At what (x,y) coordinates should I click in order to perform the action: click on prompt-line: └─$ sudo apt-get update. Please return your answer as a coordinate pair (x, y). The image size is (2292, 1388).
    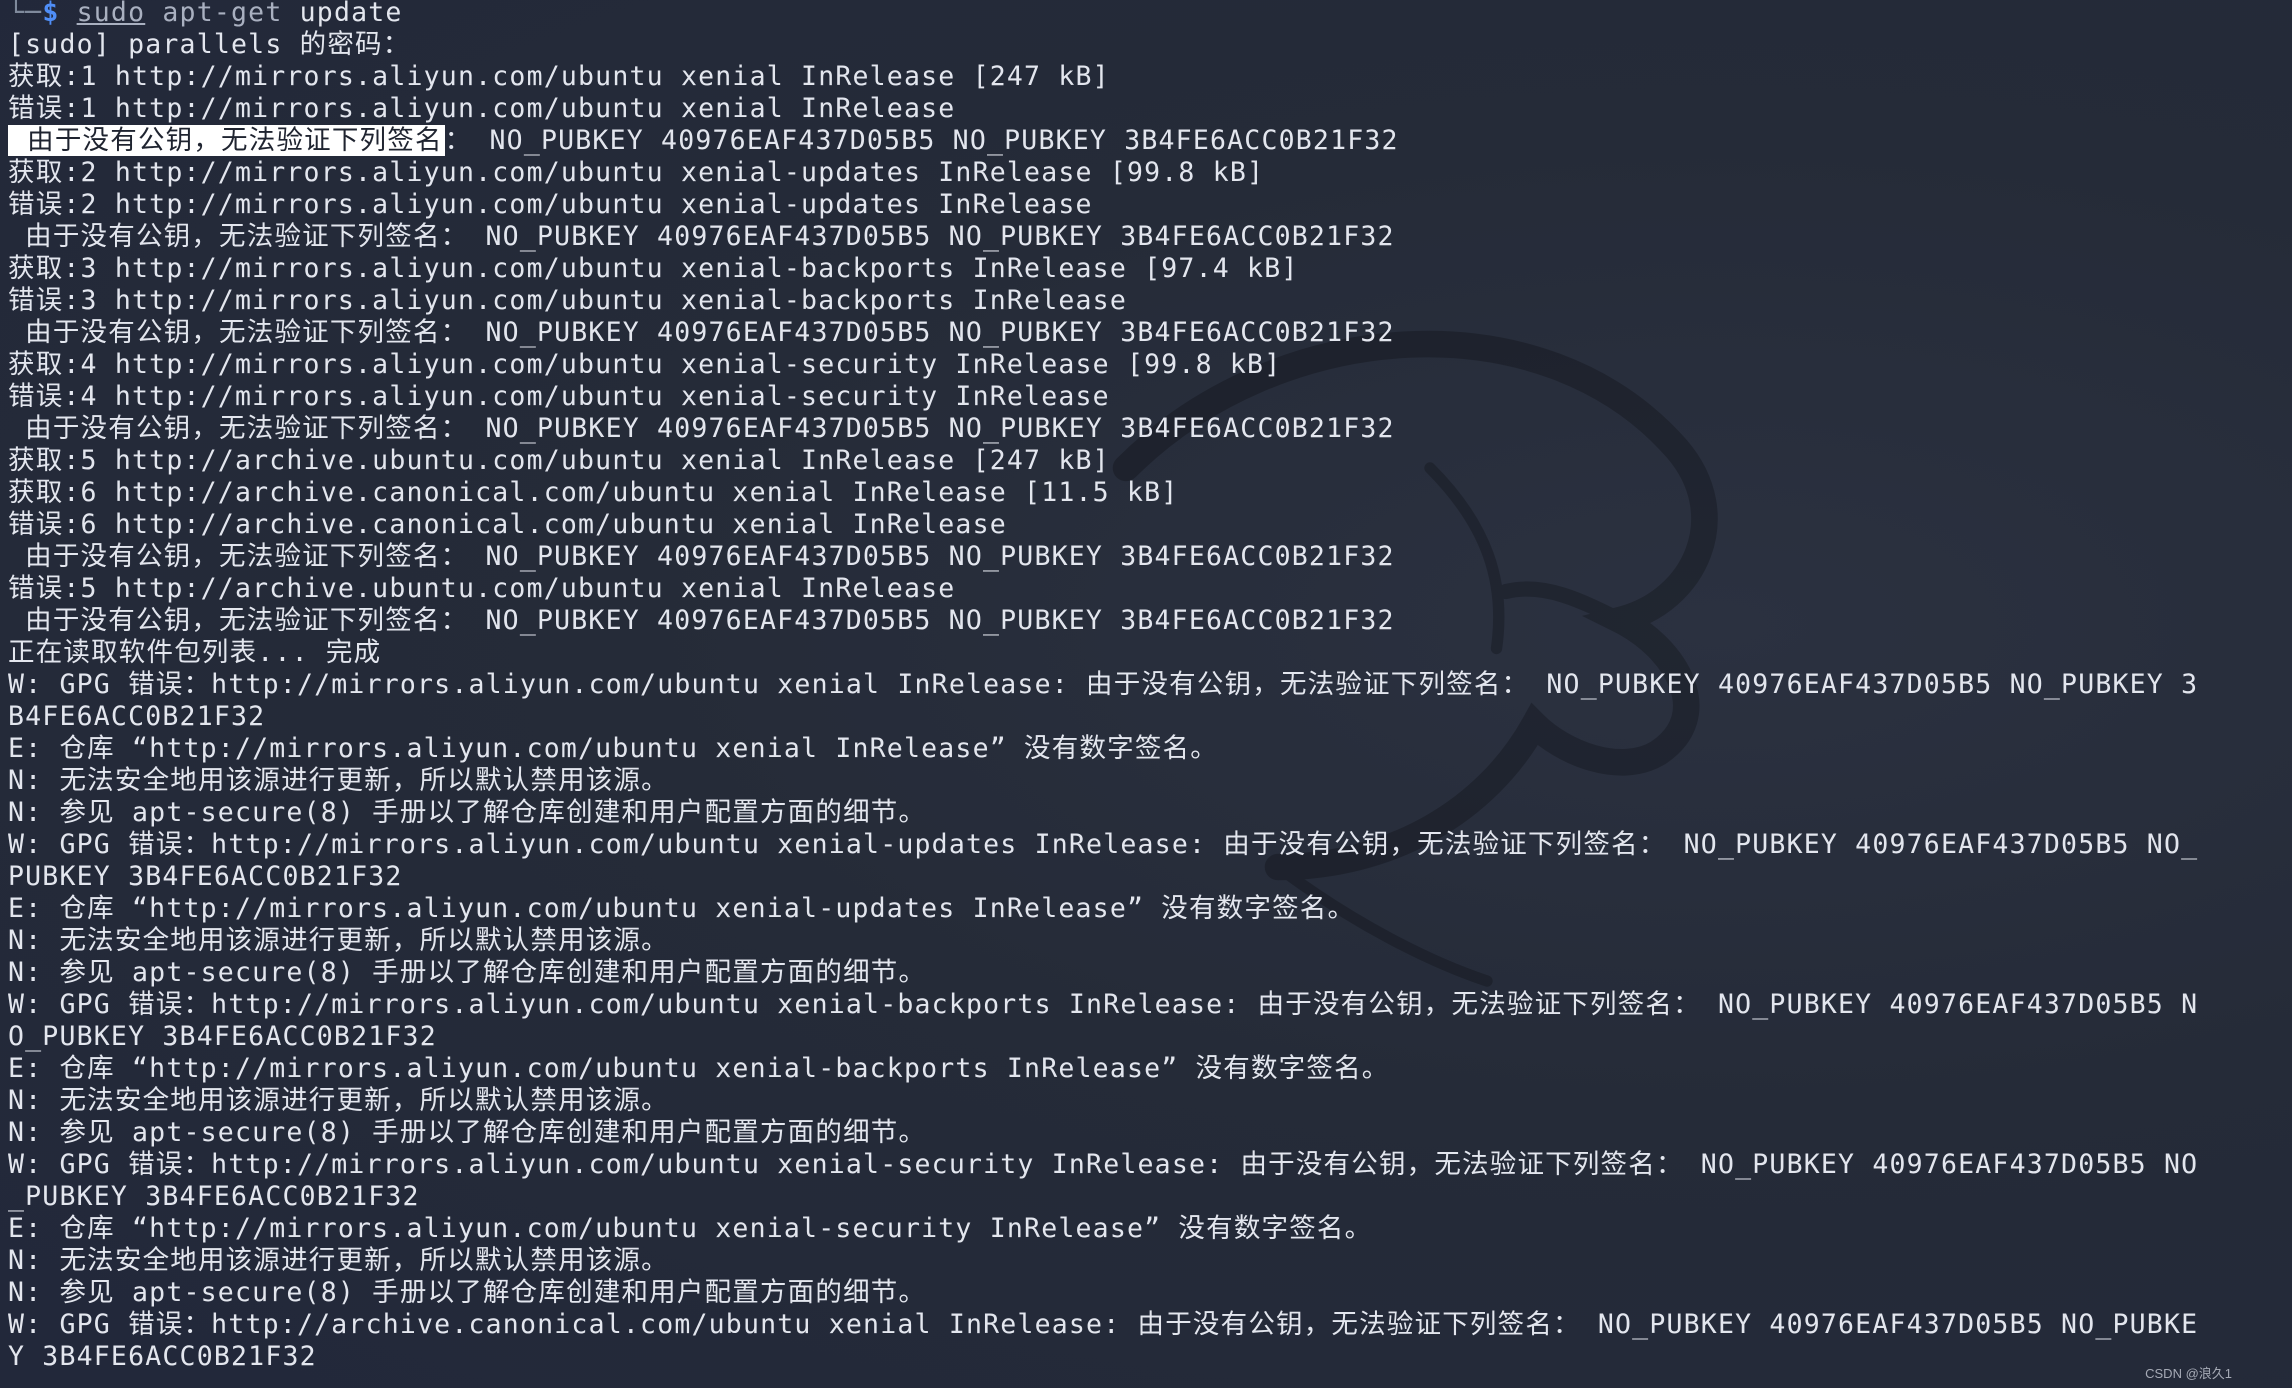
    Looking at the image, I should click on (1148, 14).